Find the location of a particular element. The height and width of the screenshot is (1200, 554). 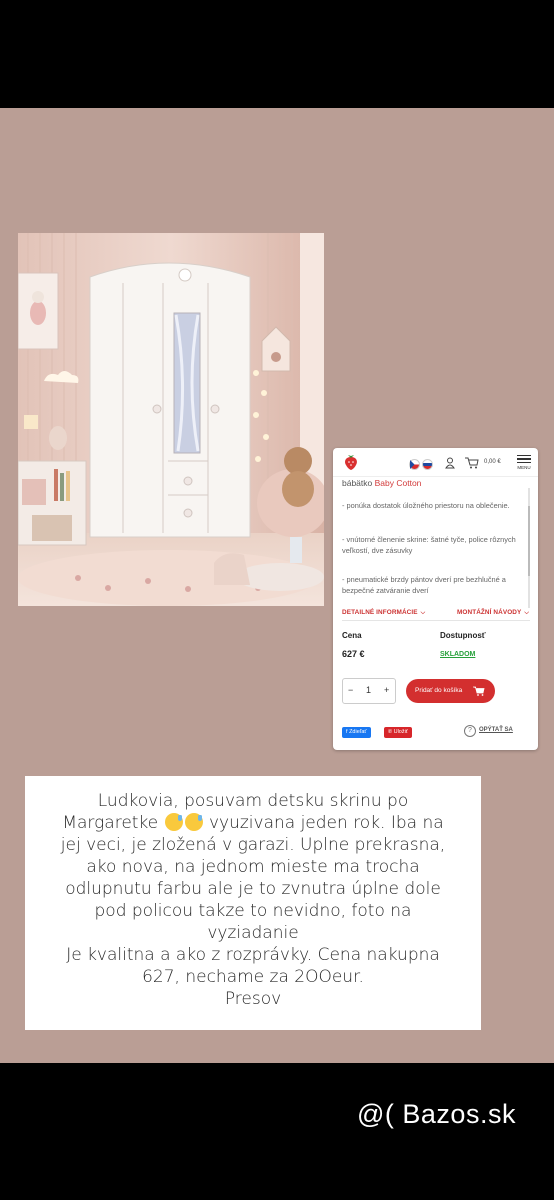

note-line: vyziadanie is located at coordinates (253, 933).